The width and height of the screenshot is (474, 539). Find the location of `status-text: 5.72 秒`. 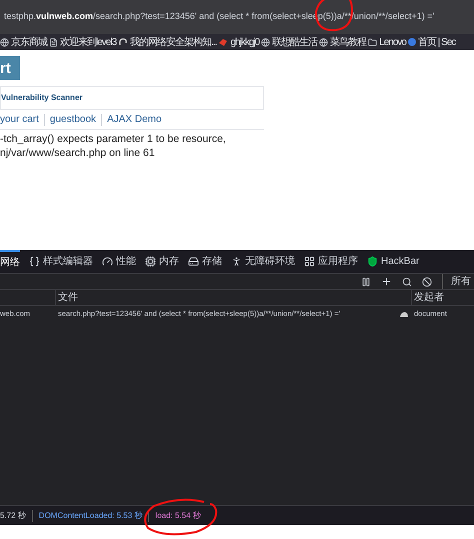

status-text: 5.72 秒 is located at coordinates (13, 516).